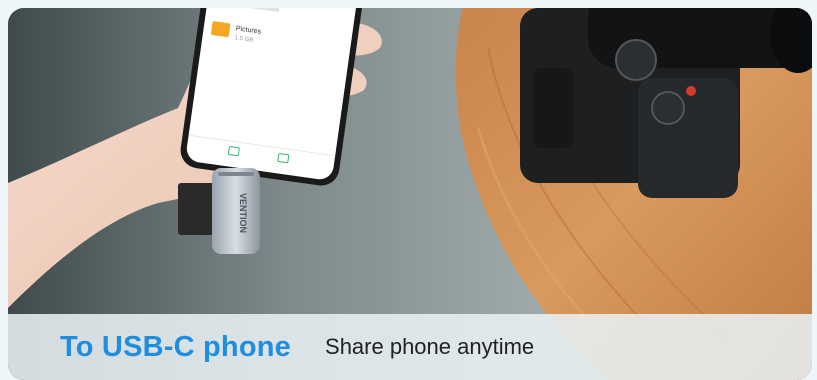  Describe the element at coordinates (243, 213) in the screenshot. I see `adapter-brand: VENTION` at that location.